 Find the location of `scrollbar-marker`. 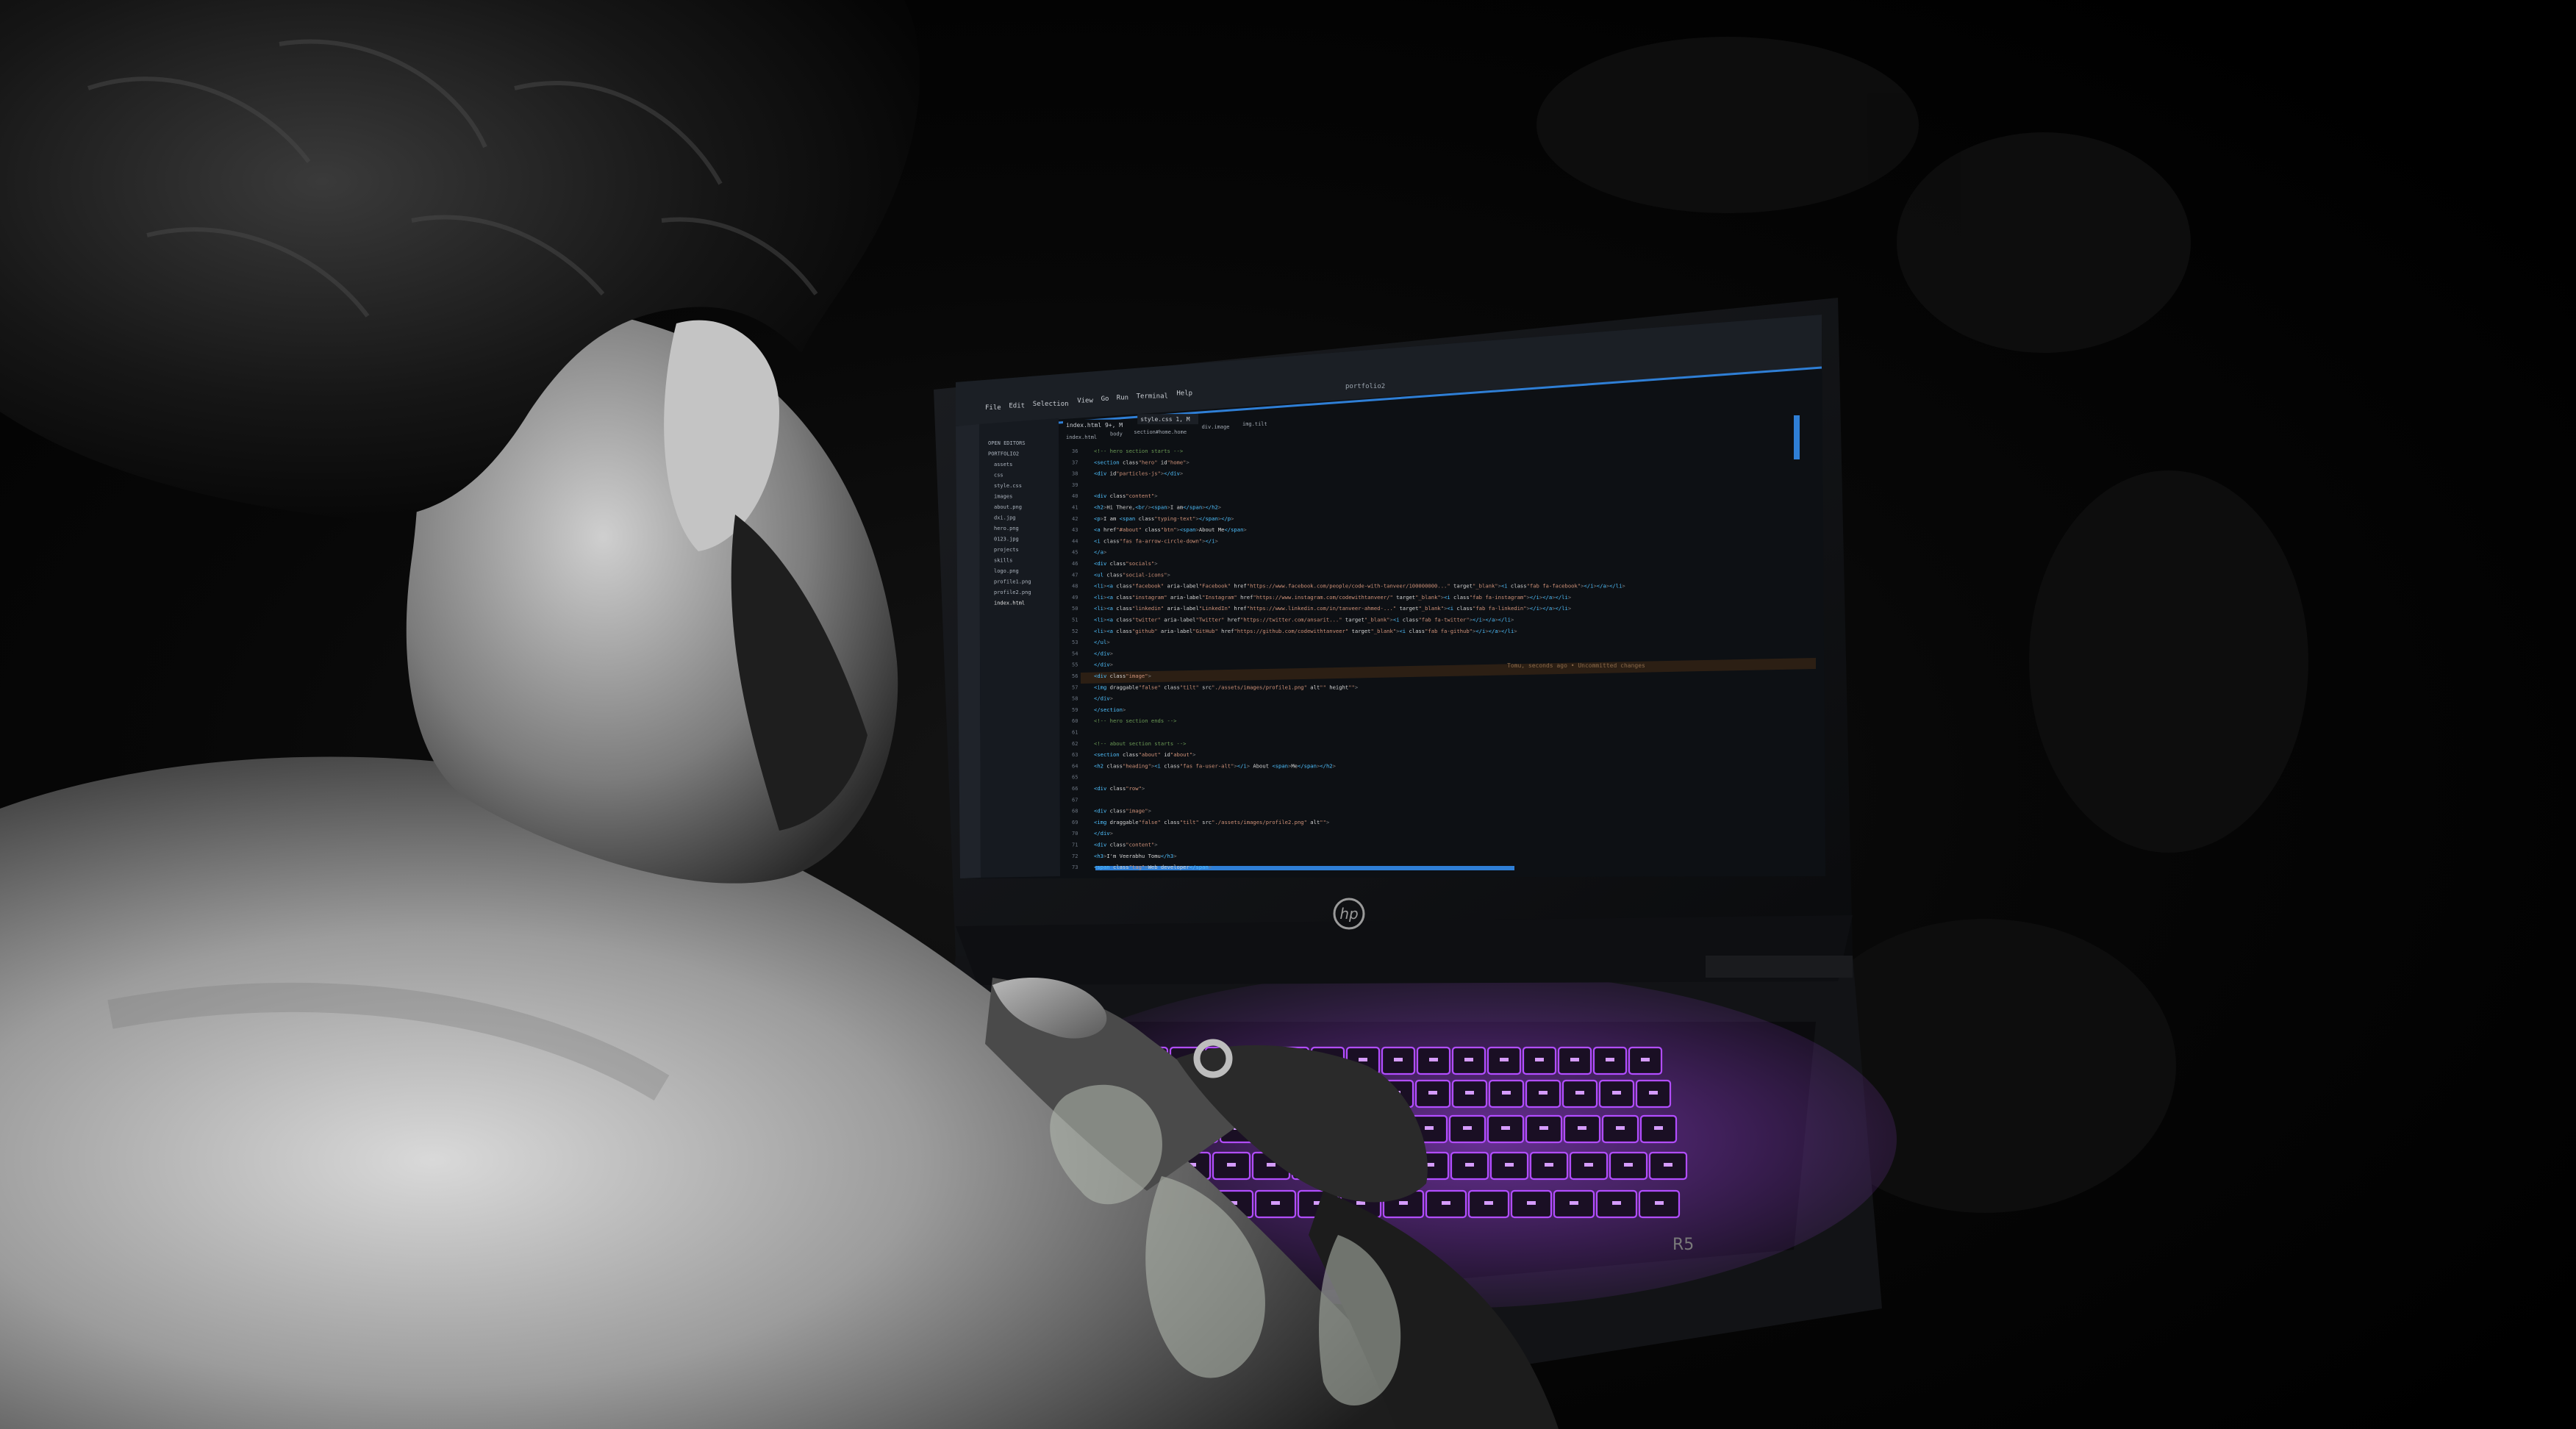

scrollbar-marker is located at coordinates (1797, 437).